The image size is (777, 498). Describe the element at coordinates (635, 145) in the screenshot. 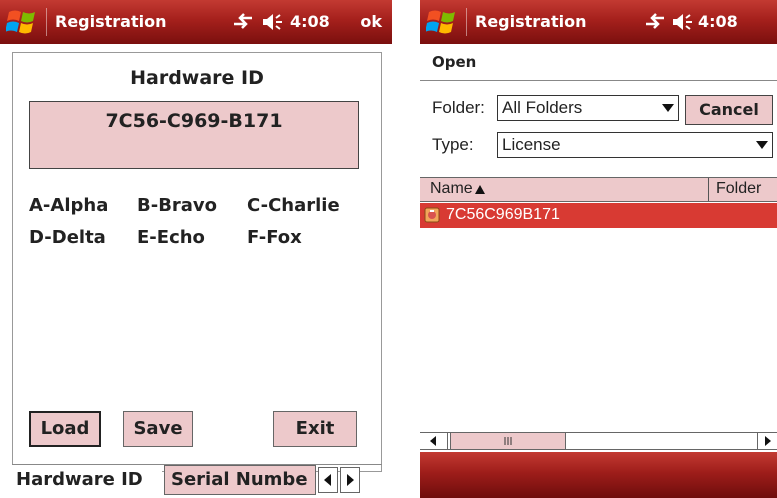

I see `type-select: License` at that location.